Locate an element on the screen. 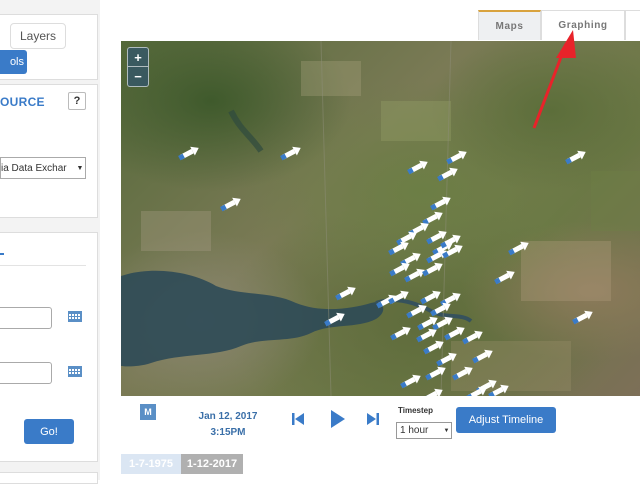  current-time: 3:15PM is located at coordinates (228, 433).